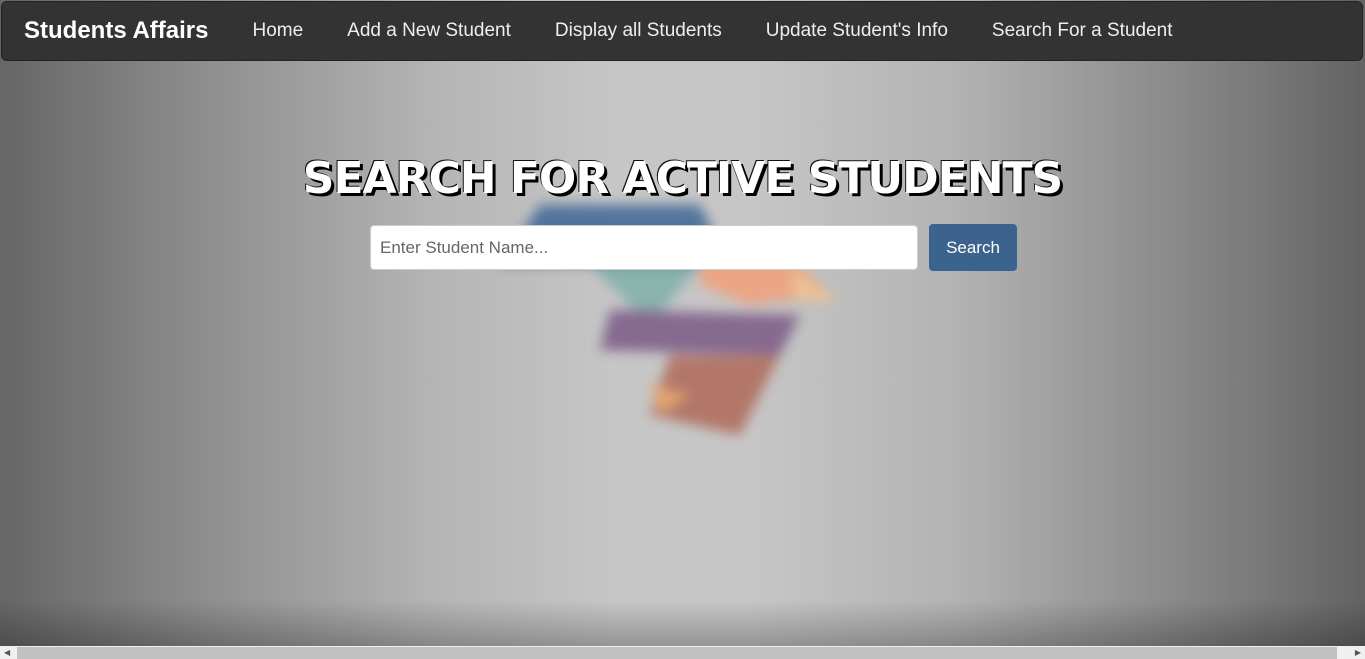 The image size is (1365, 659). Describe the element at coordinates (1358, 652) in the screenshot. I see `scroll-right-icon: ▶` at that location.